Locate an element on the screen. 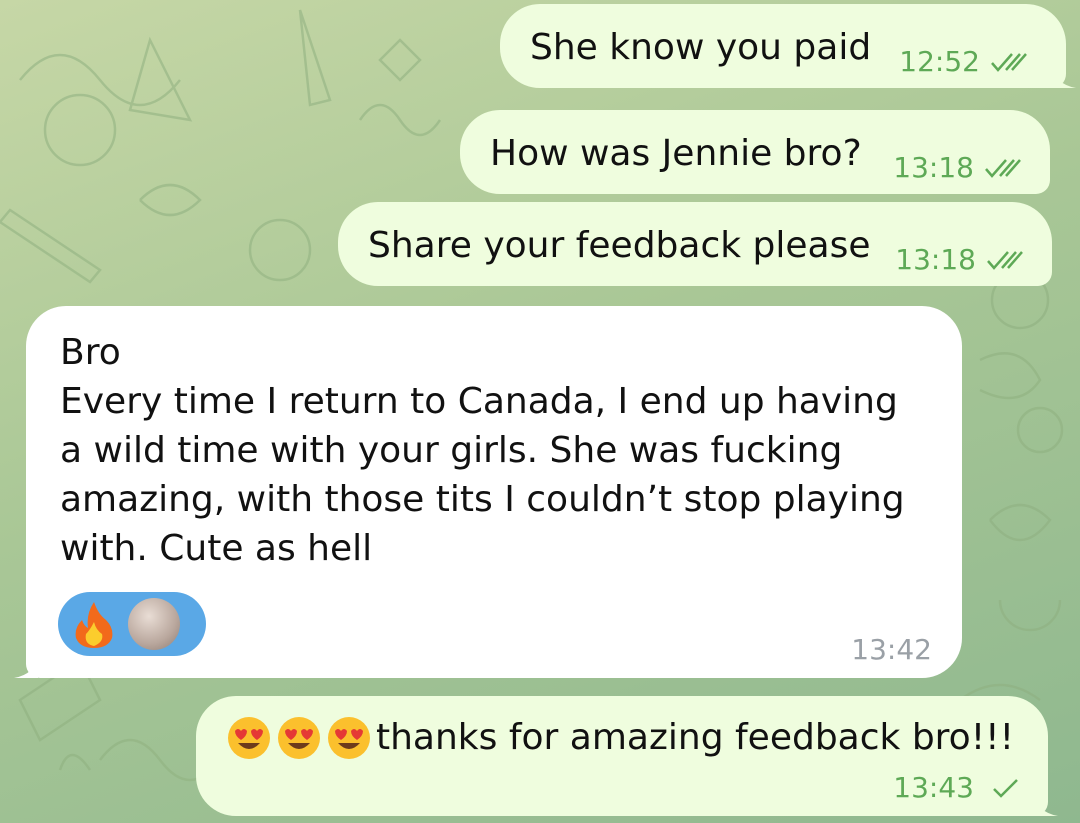 This screenshot has width=1080, height=823. message-time: 13:42 is located at coordinates (891, 649).